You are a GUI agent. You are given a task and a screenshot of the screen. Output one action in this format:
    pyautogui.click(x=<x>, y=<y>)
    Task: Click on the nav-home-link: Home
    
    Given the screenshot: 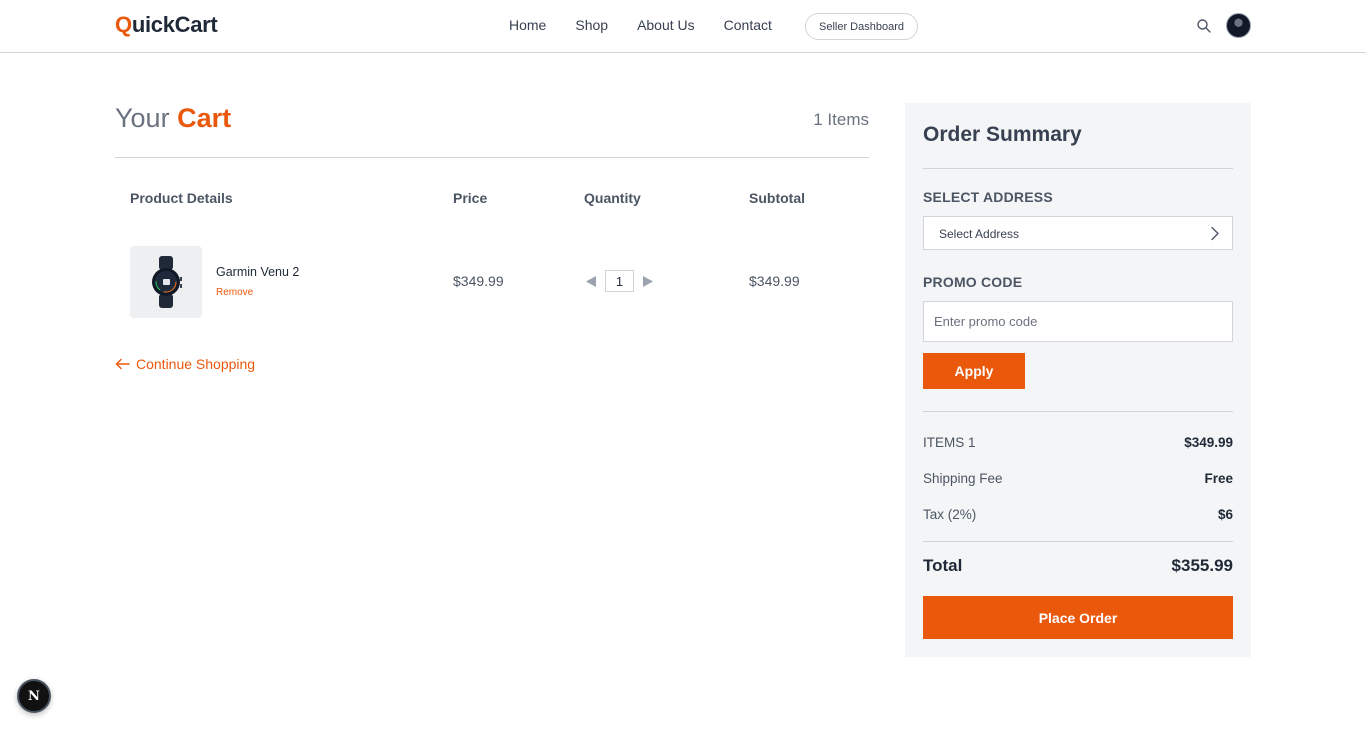 What is the action you would take?
    pyautogui.click(x=527, y=25)
    